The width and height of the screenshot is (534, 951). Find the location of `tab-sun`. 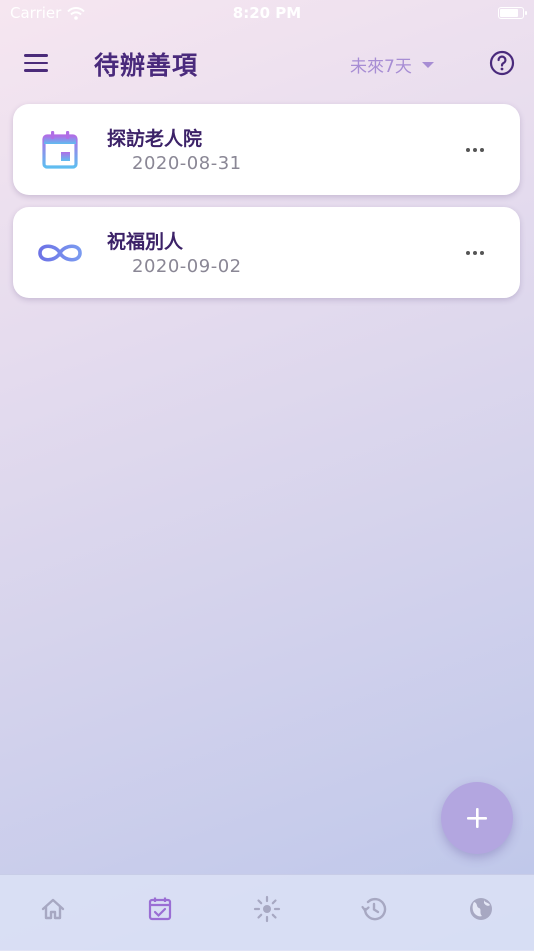

tab-sun is located at coordinates (267, 913).